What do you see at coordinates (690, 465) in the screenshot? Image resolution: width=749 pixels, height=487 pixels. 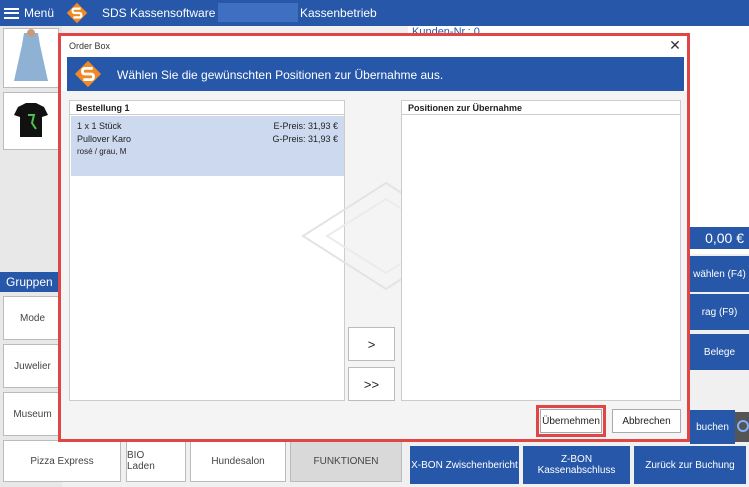 I see `back-to-booking-button: Zurück zur Buchung` at bounding box center [690, 465].